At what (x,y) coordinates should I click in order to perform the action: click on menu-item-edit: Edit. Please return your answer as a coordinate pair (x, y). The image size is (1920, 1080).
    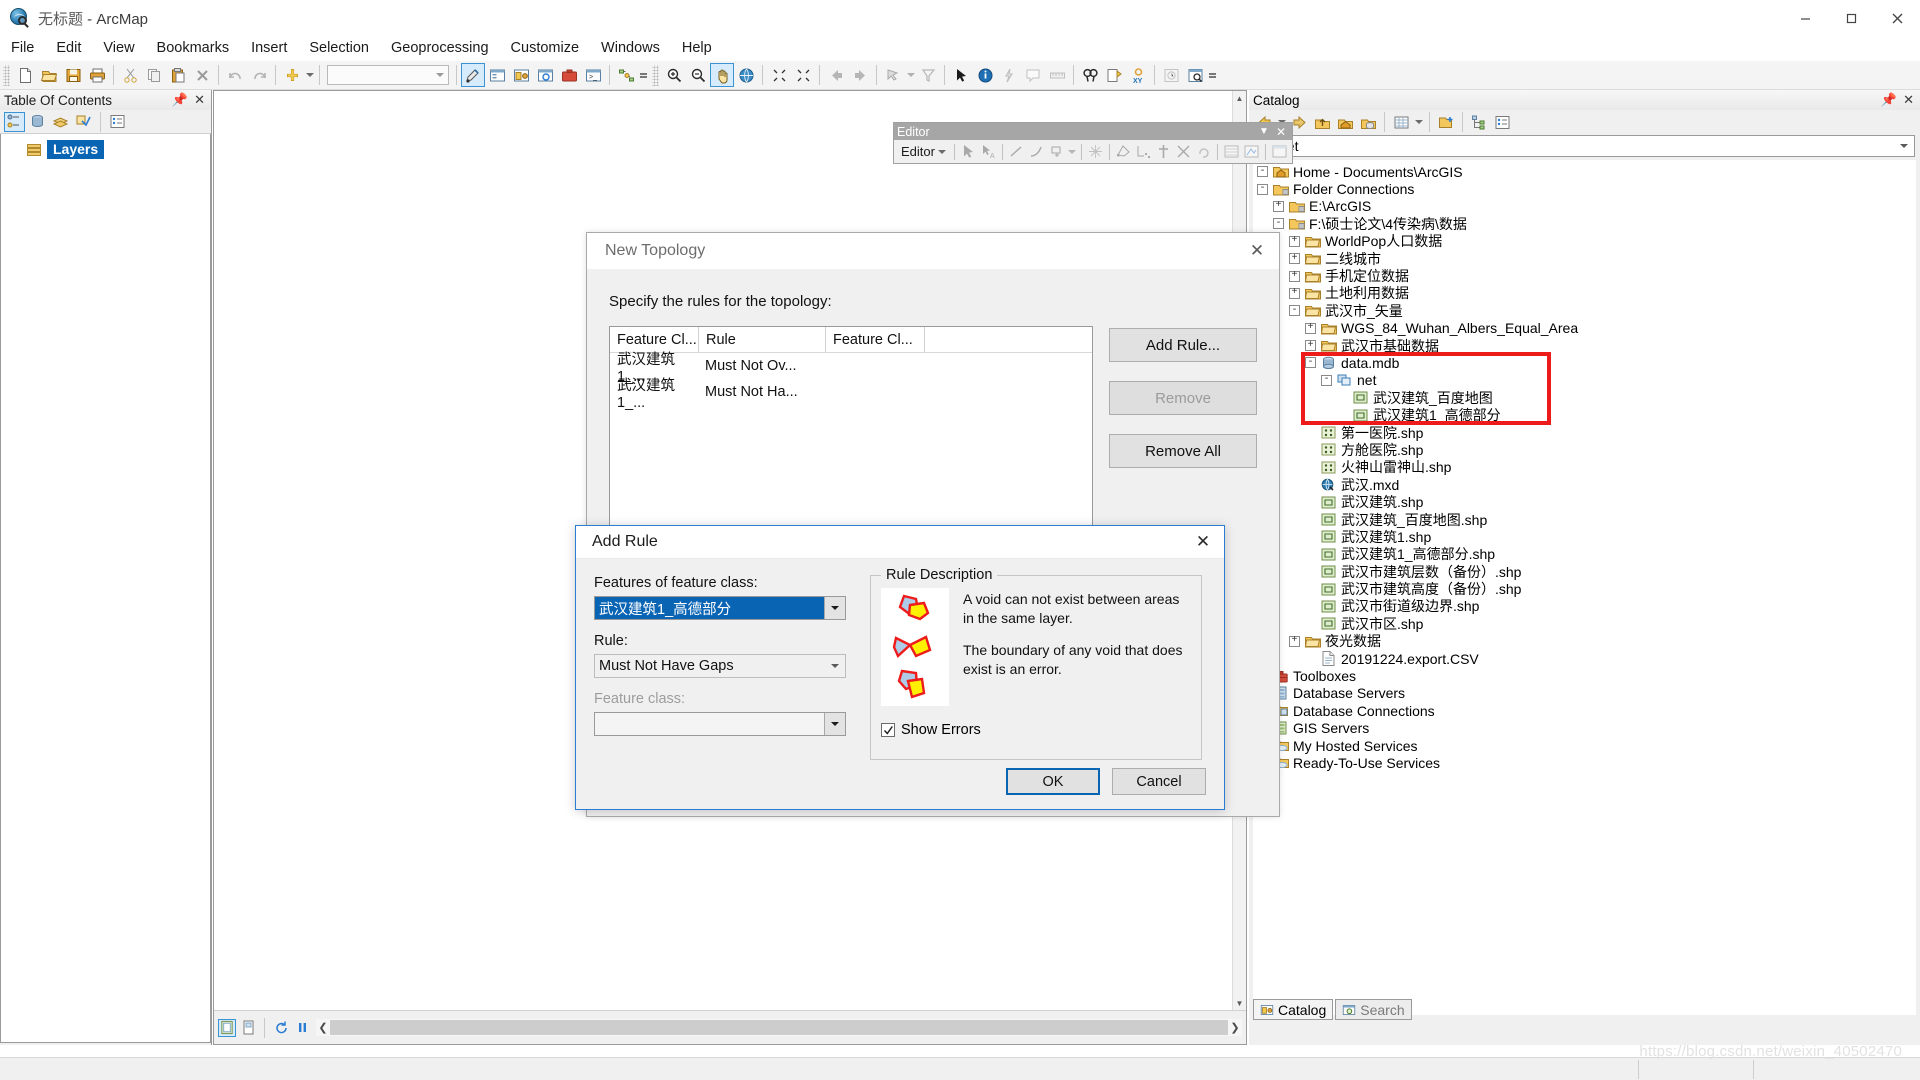
    Looking at the image, I should click on (68, 48).